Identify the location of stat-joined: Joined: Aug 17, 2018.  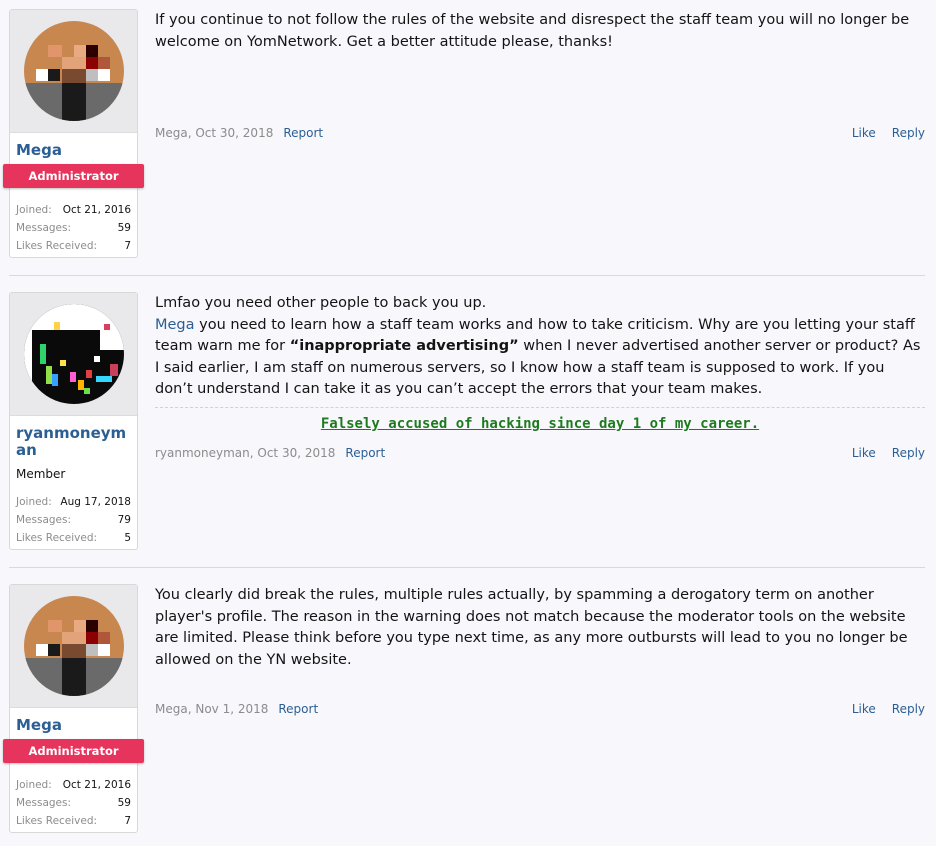
(73, 502).